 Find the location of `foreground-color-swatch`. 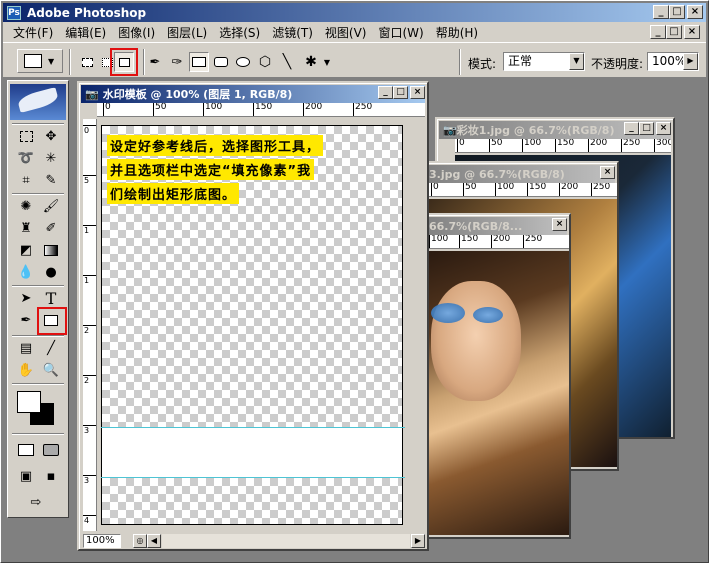

foreground-color-swatch is located at coordinates (29, 402).